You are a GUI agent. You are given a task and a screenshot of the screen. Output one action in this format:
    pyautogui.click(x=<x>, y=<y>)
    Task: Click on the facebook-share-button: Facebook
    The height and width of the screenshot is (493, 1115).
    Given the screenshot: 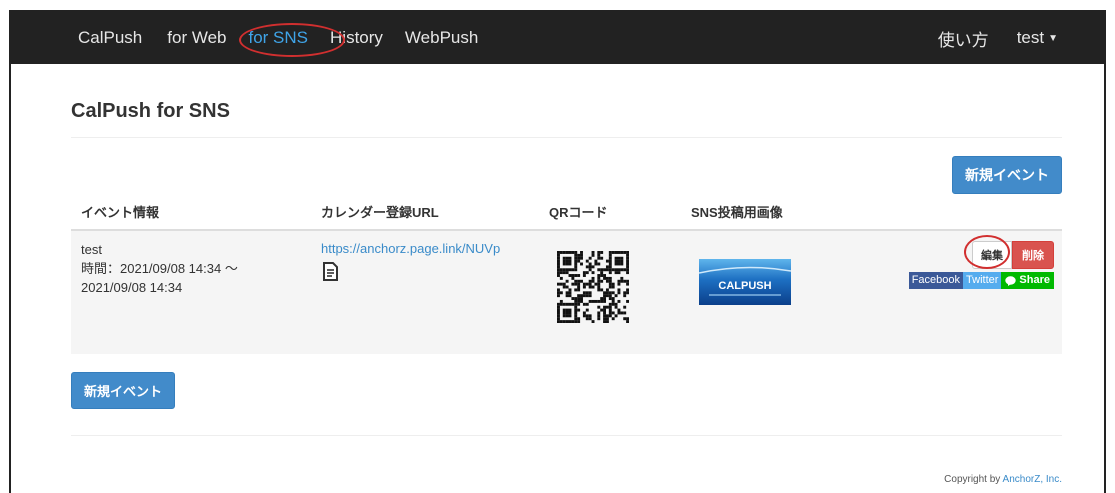 What is the action you would take?
    pyautogui.click(x=936, y=280)
    